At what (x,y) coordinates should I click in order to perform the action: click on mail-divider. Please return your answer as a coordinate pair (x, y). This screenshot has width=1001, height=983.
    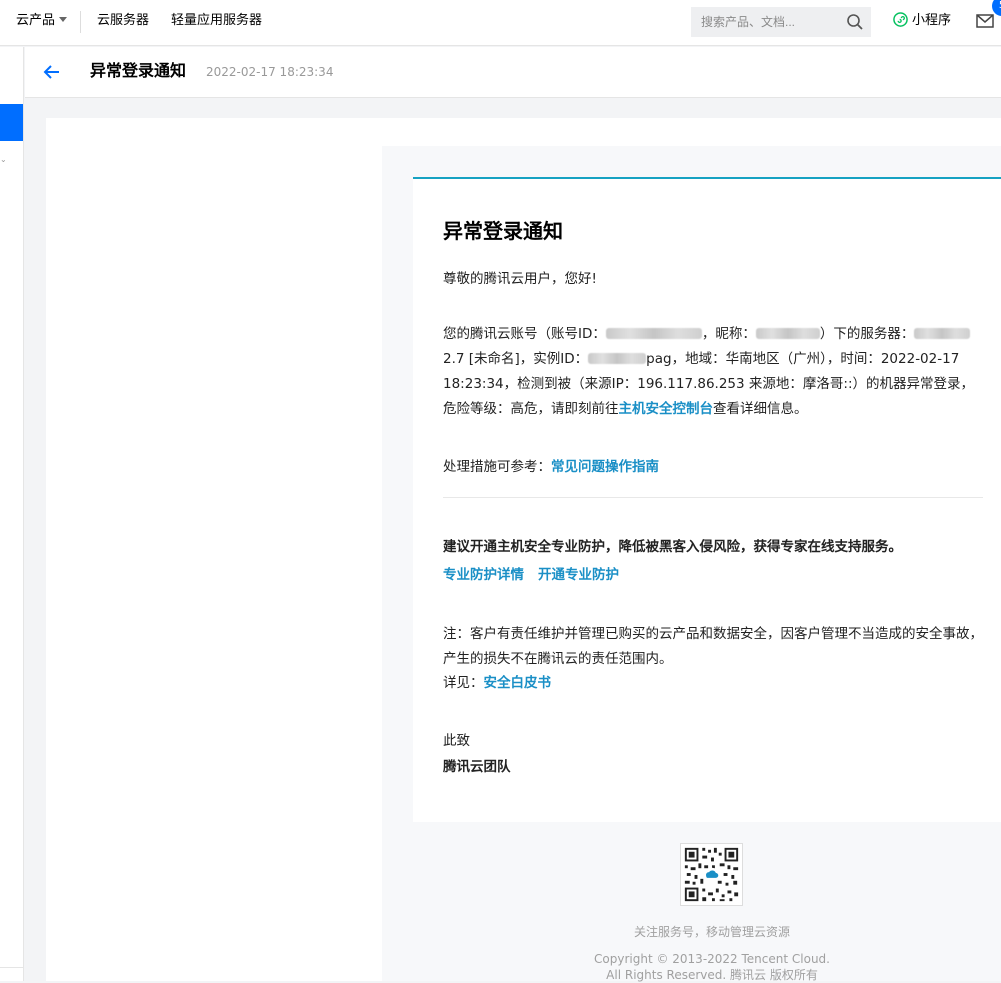
    Looking at the image, I should click on (713, 497).